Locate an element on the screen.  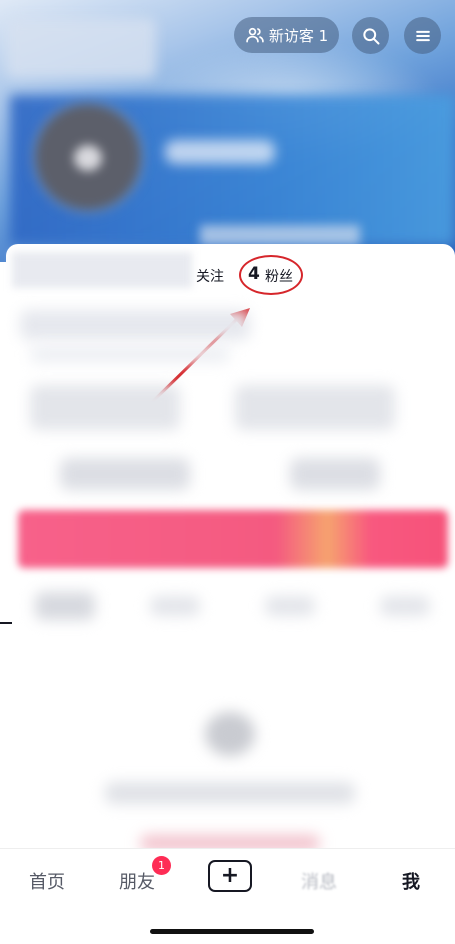
tab-messages: 消息 is located at coordinates (319, 881).